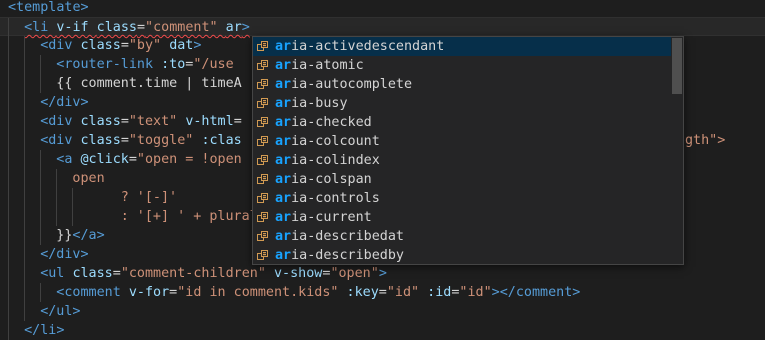 This screenshot has height=340, width=765. Describe the element at coordinates (181, 45) in the screenshot. I see `code-token: dat` at that location.